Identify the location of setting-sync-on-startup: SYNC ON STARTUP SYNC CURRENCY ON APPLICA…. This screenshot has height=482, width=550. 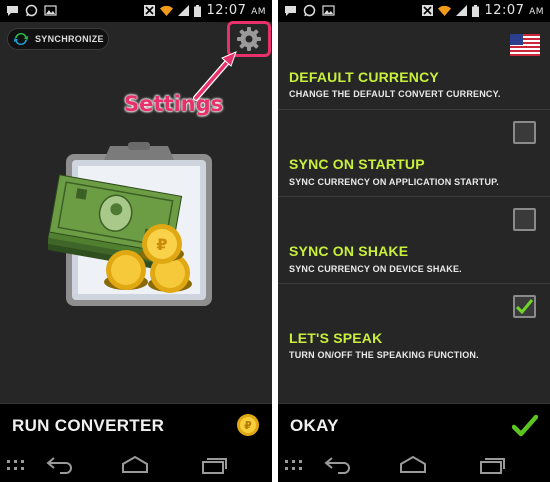
(414, 153).